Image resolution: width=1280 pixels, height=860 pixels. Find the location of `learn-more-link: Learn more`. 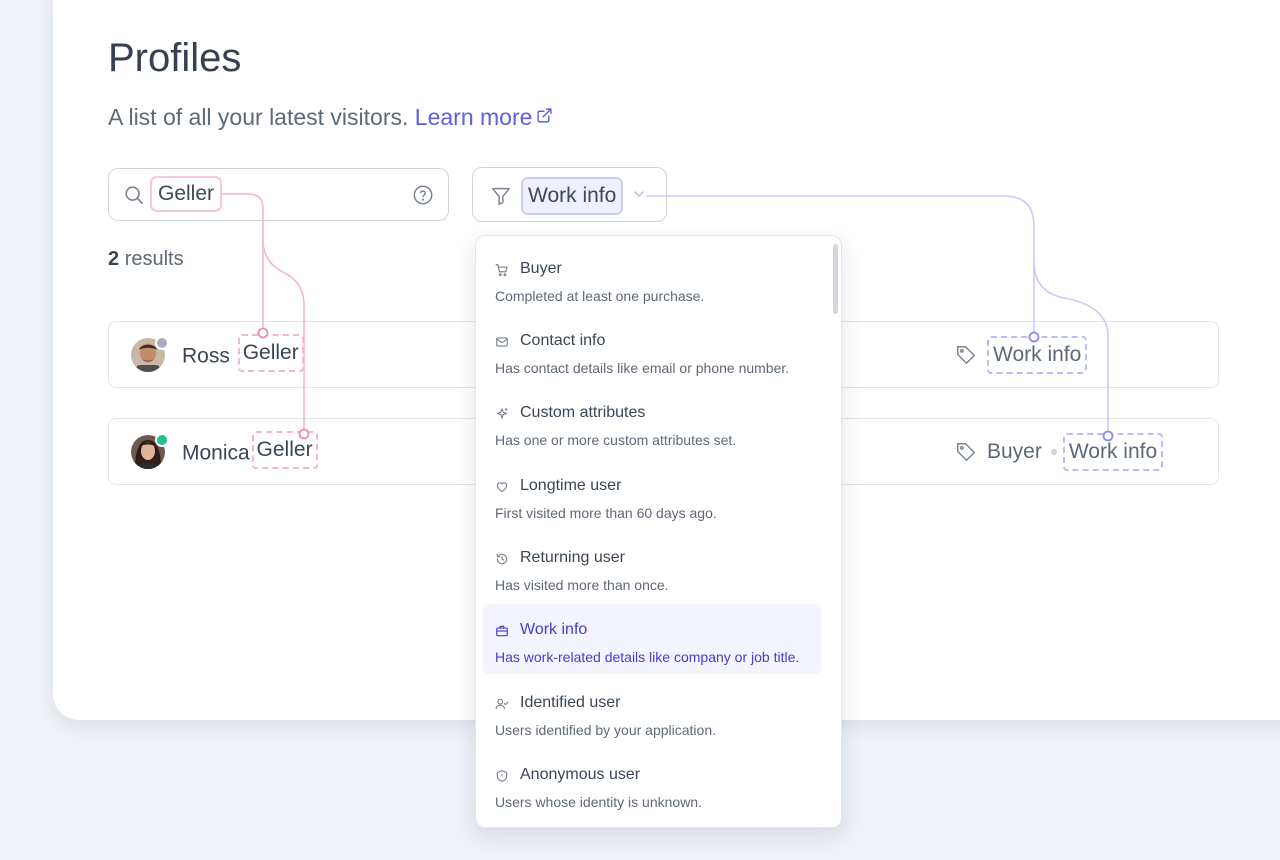

learn-more-link: Learn more is located at coordinates (484, 117).